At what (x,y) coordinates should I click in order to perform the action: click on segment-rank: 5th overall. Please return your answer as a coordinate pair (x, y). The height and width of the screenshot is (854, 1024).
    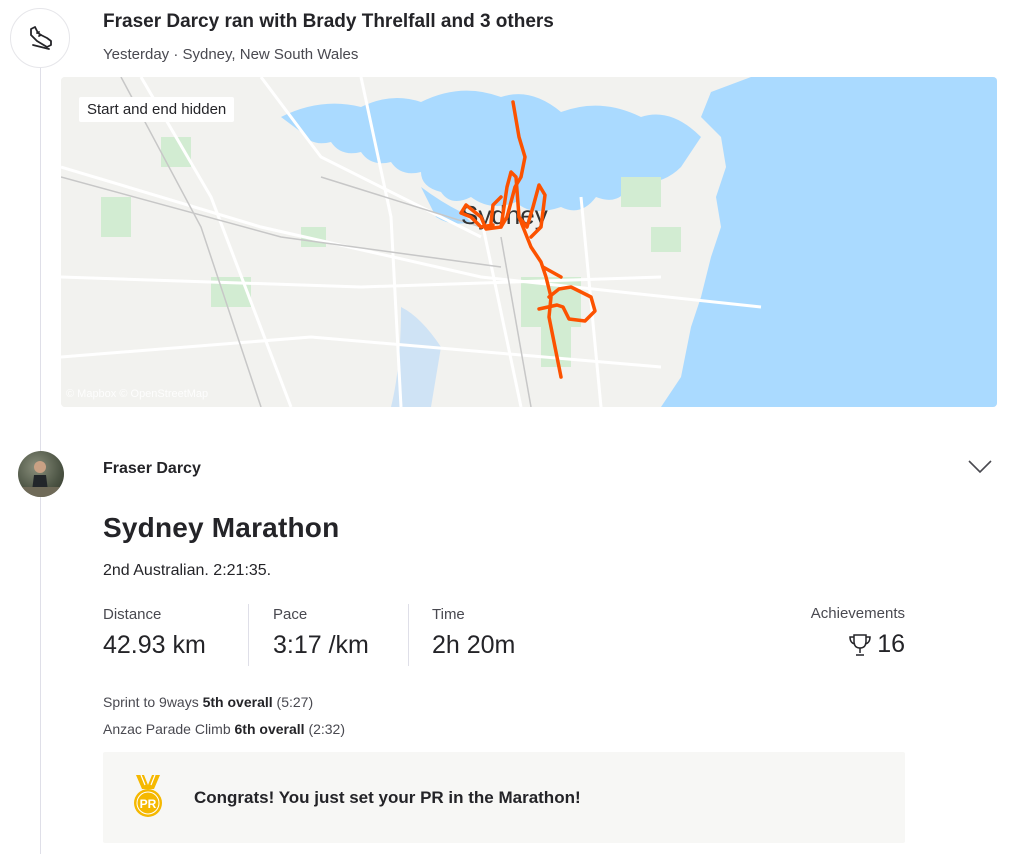
    Looking at the image, I should click on (237, 702).